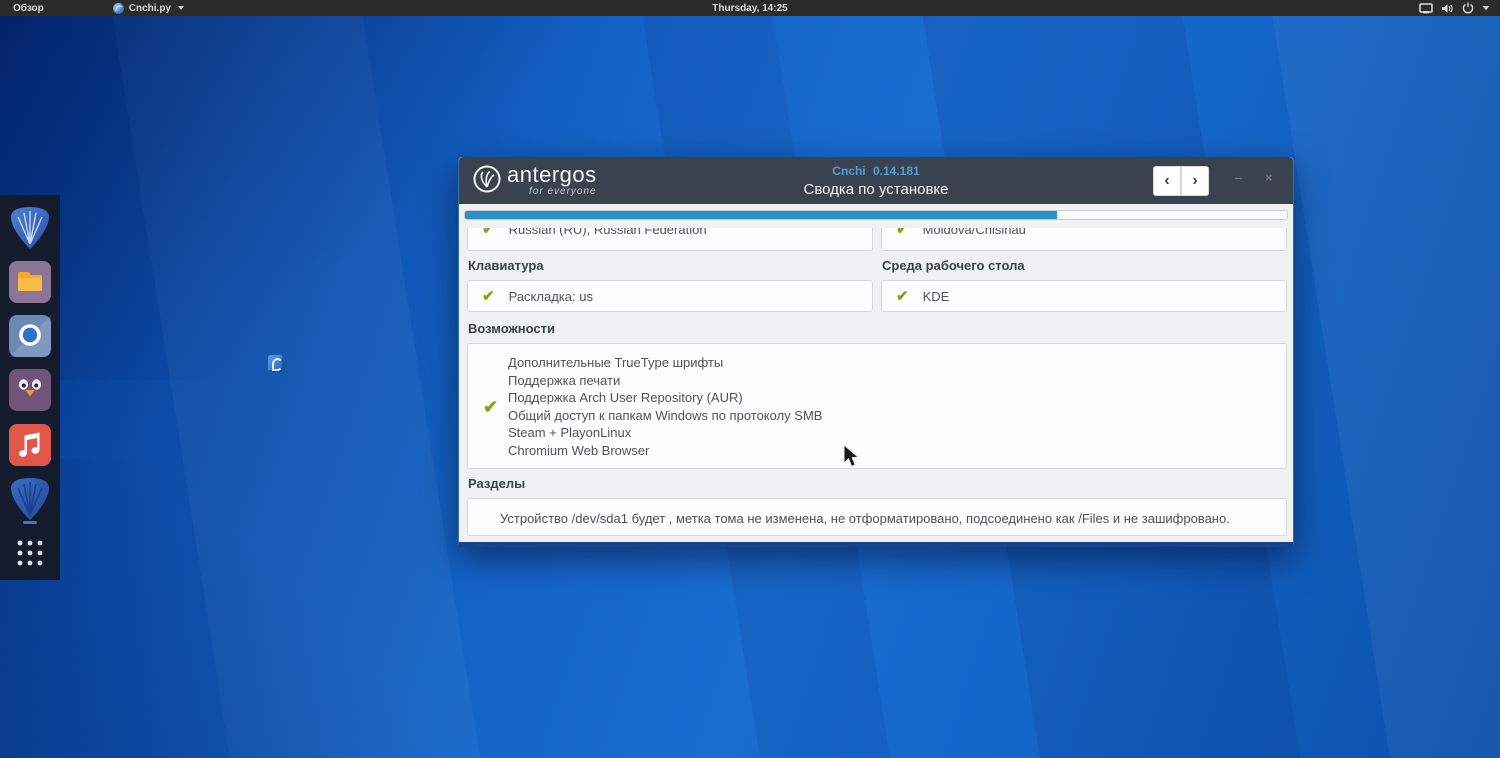 This screenshot has height=758, width=1500. I want to click on show-applications-button, so click(30, 553).